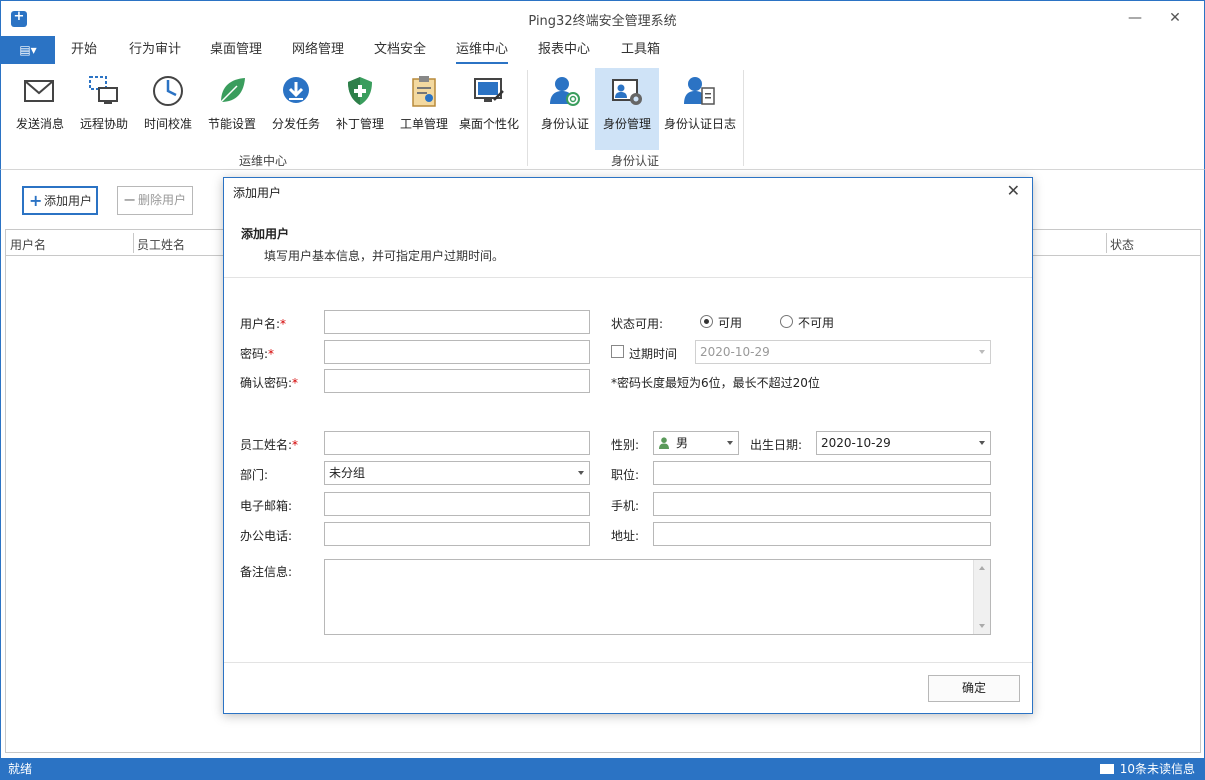 This screenshot has width=1205, height=780. What do you see at coordinates (816, 322) in the screenshot?
I see `status-disabled-label: 不可用` at bounding box center [816, 322].